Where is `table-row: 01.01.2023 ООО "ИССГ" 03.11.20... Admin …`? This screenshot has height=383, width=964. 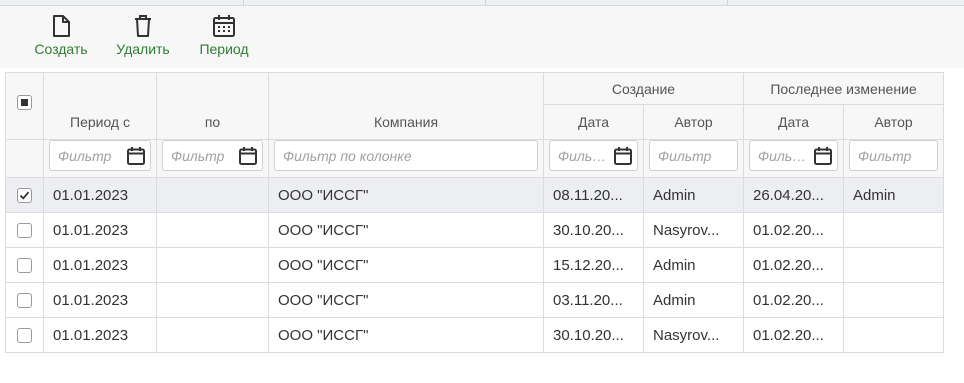 table-row: 01.01.2023 ООО "ИССГ" 03.11.20... Admin … is located at coordinates (474, 300).